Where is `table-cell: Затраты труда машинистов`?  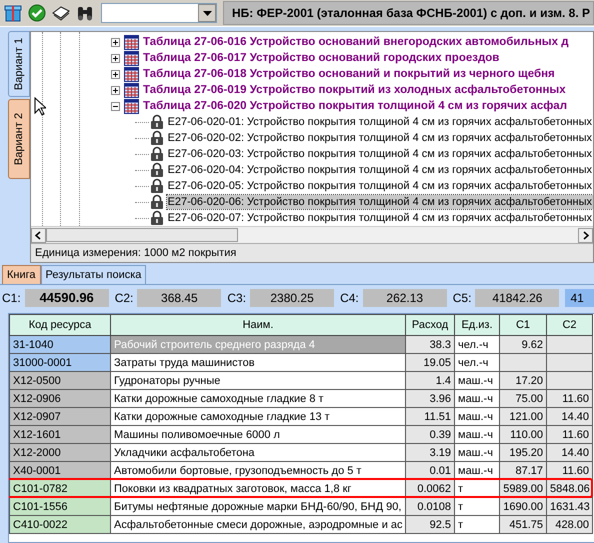
table-cell: Затраты труда машинистов is located at coordinates (258, 363).